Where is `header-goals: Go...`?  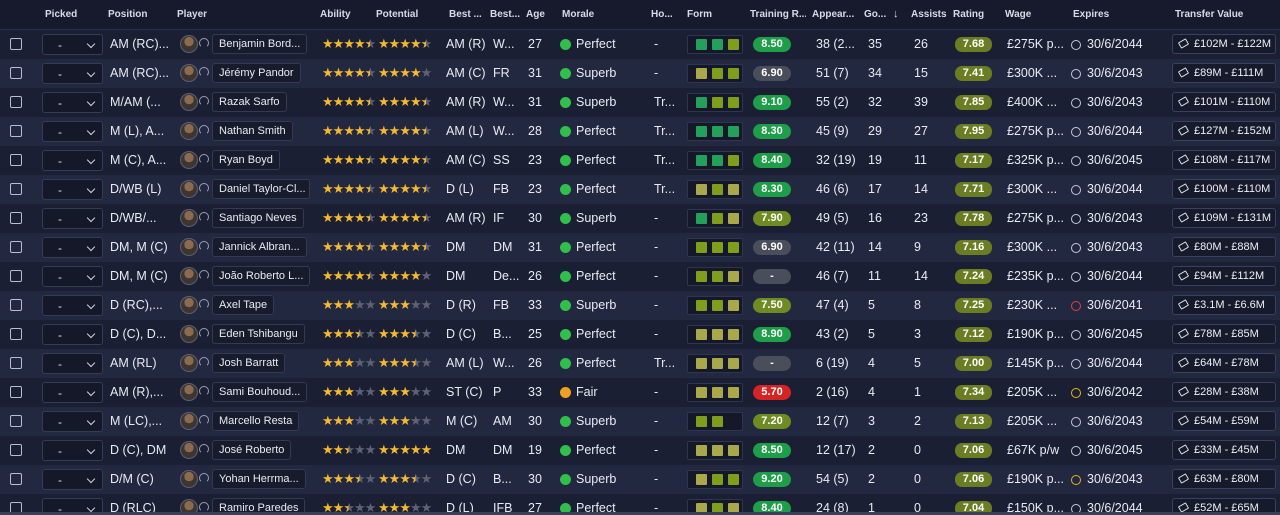
header-goals: Go... is located at coordinates (875, 14).